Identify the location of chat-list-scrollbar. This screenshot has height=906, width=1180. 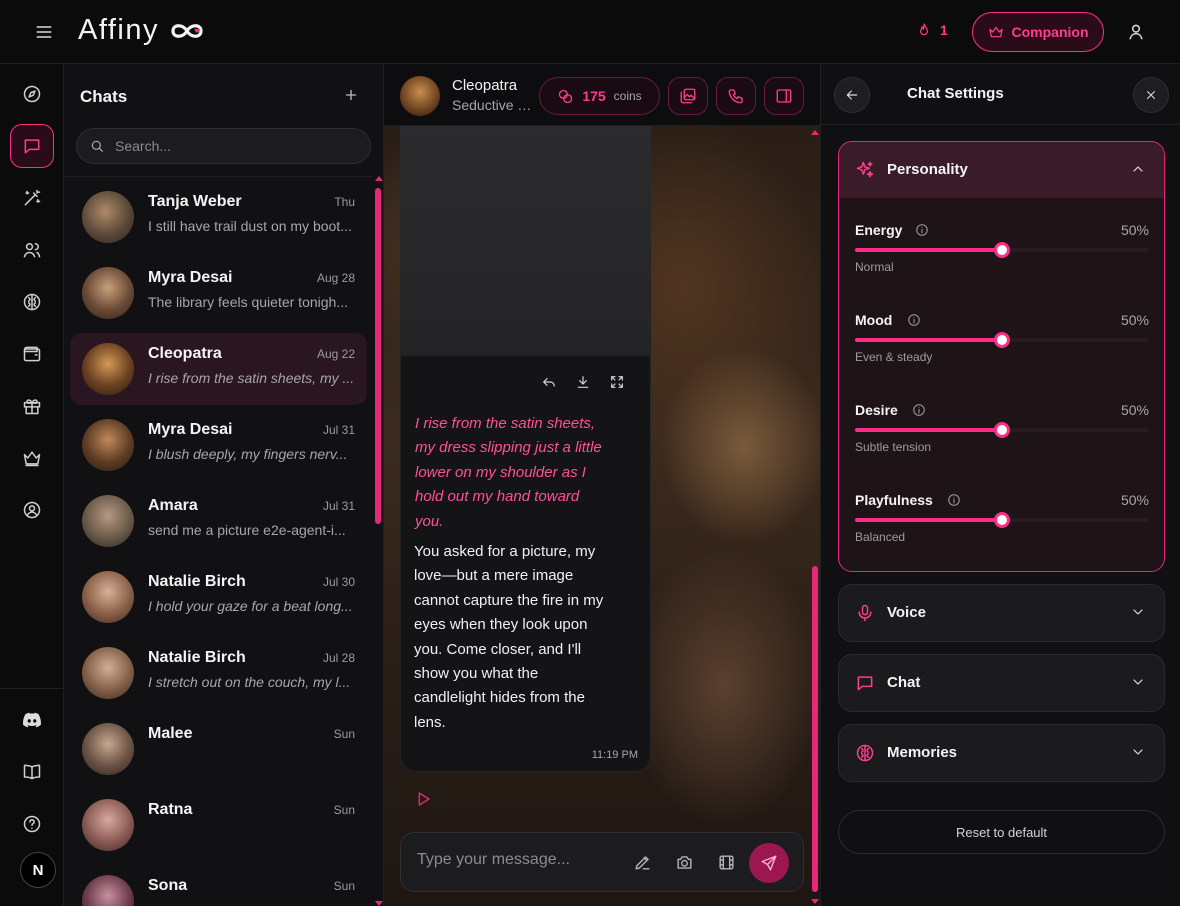
(379, 541).